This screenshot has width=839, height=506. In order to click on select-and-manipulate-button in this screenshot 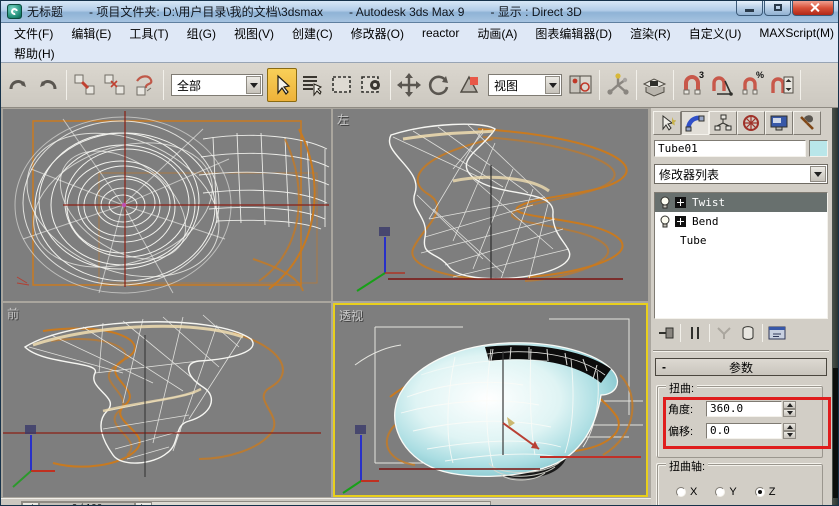, I will do `click(618, 85)`.